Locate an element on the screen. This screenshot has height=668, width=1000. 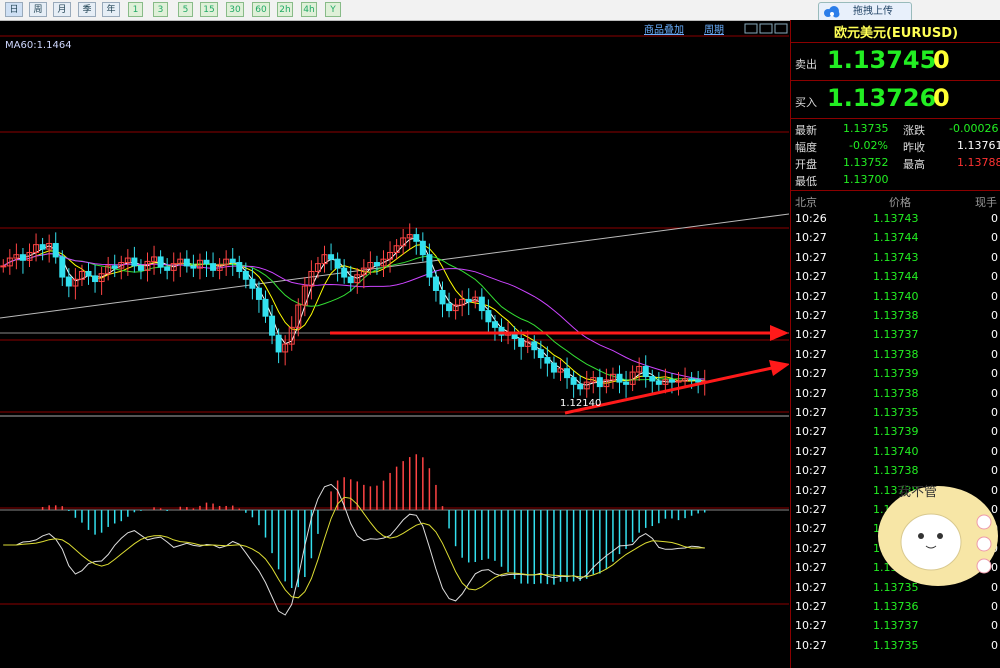
period-button: 日 is located at coordinates (14, 9).